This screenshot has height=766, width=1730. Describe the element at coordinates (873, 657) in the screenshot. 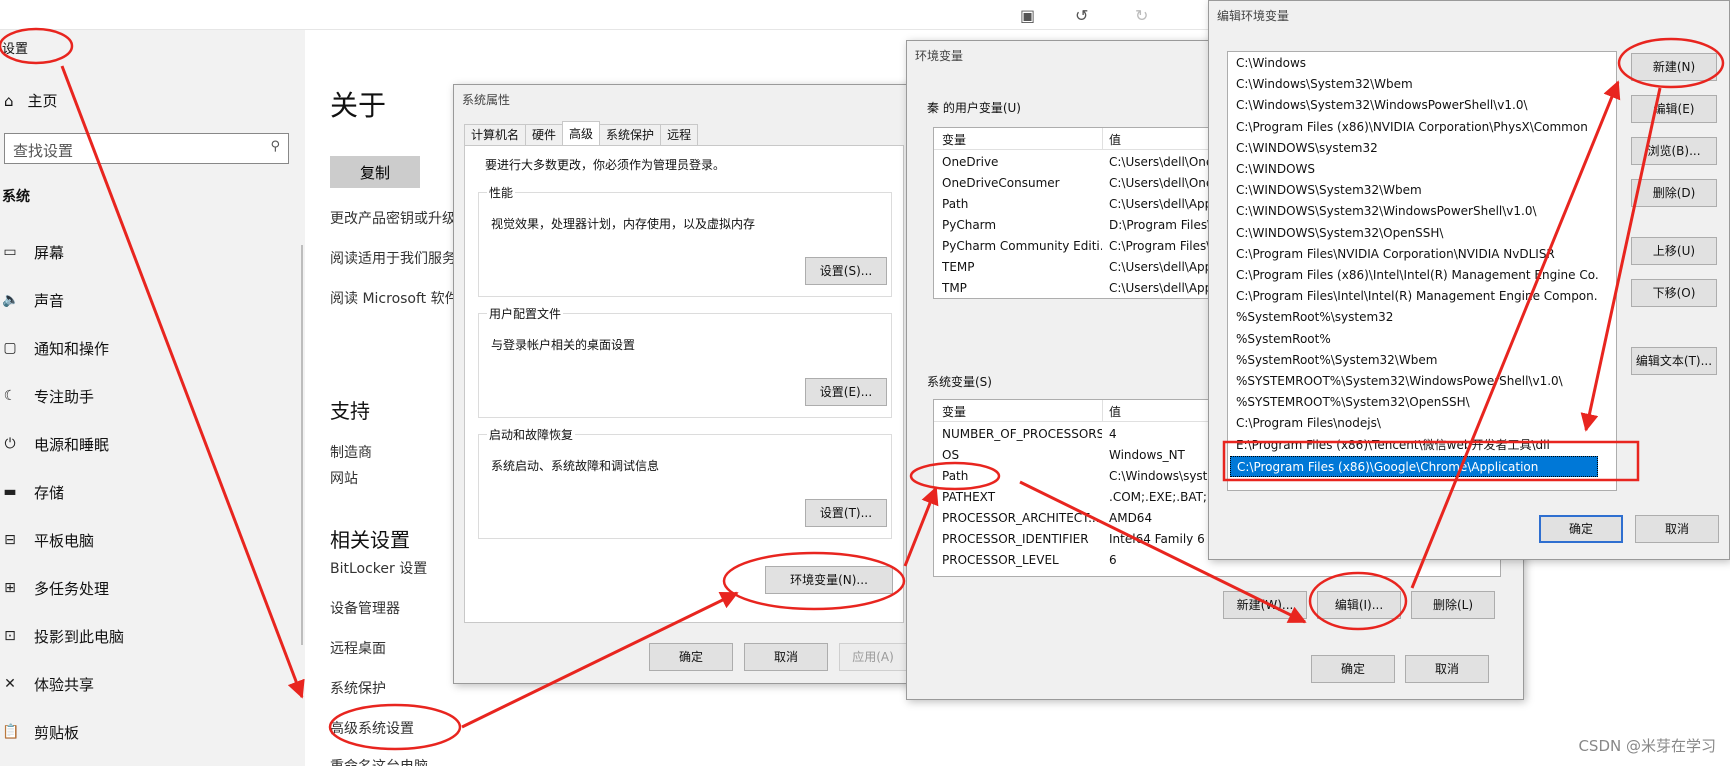

I see `apply-button: 应用(A)` at that location.